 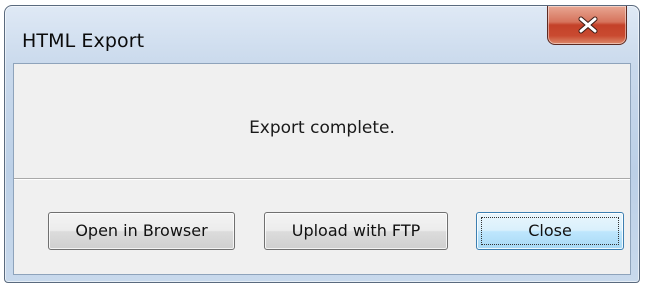 I want to click on close-button: Close, so click(x=550, y=231).